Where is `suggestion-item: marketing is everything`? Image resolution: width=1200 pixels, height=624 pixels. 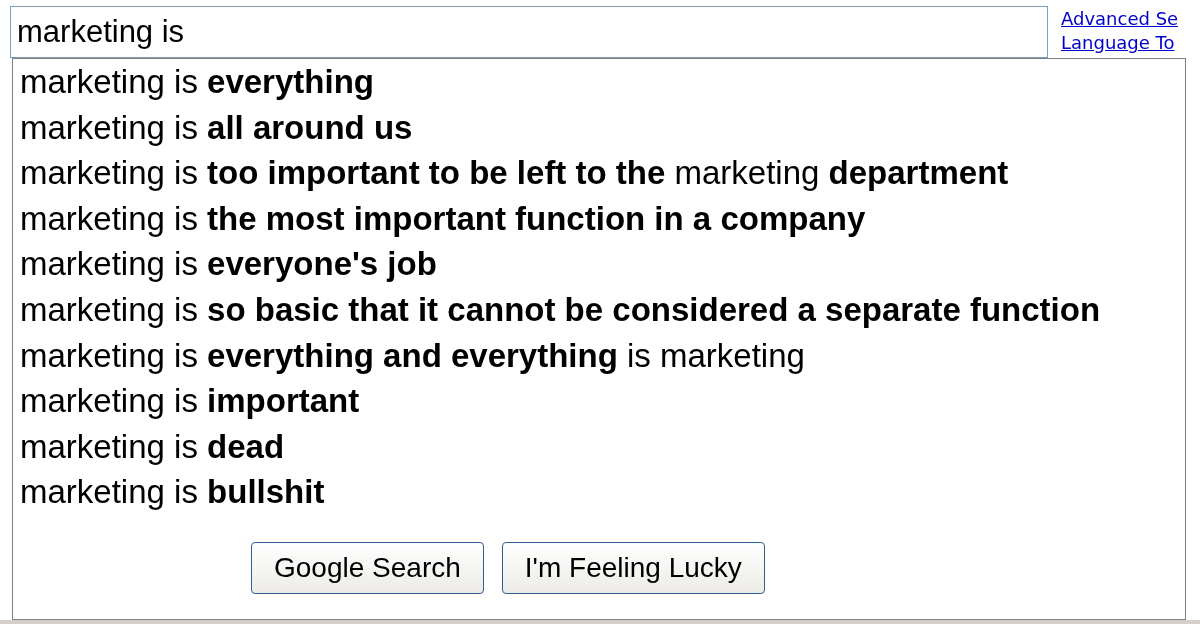 suggestion-item: marketing is everything is located at coordinates (599, 82).